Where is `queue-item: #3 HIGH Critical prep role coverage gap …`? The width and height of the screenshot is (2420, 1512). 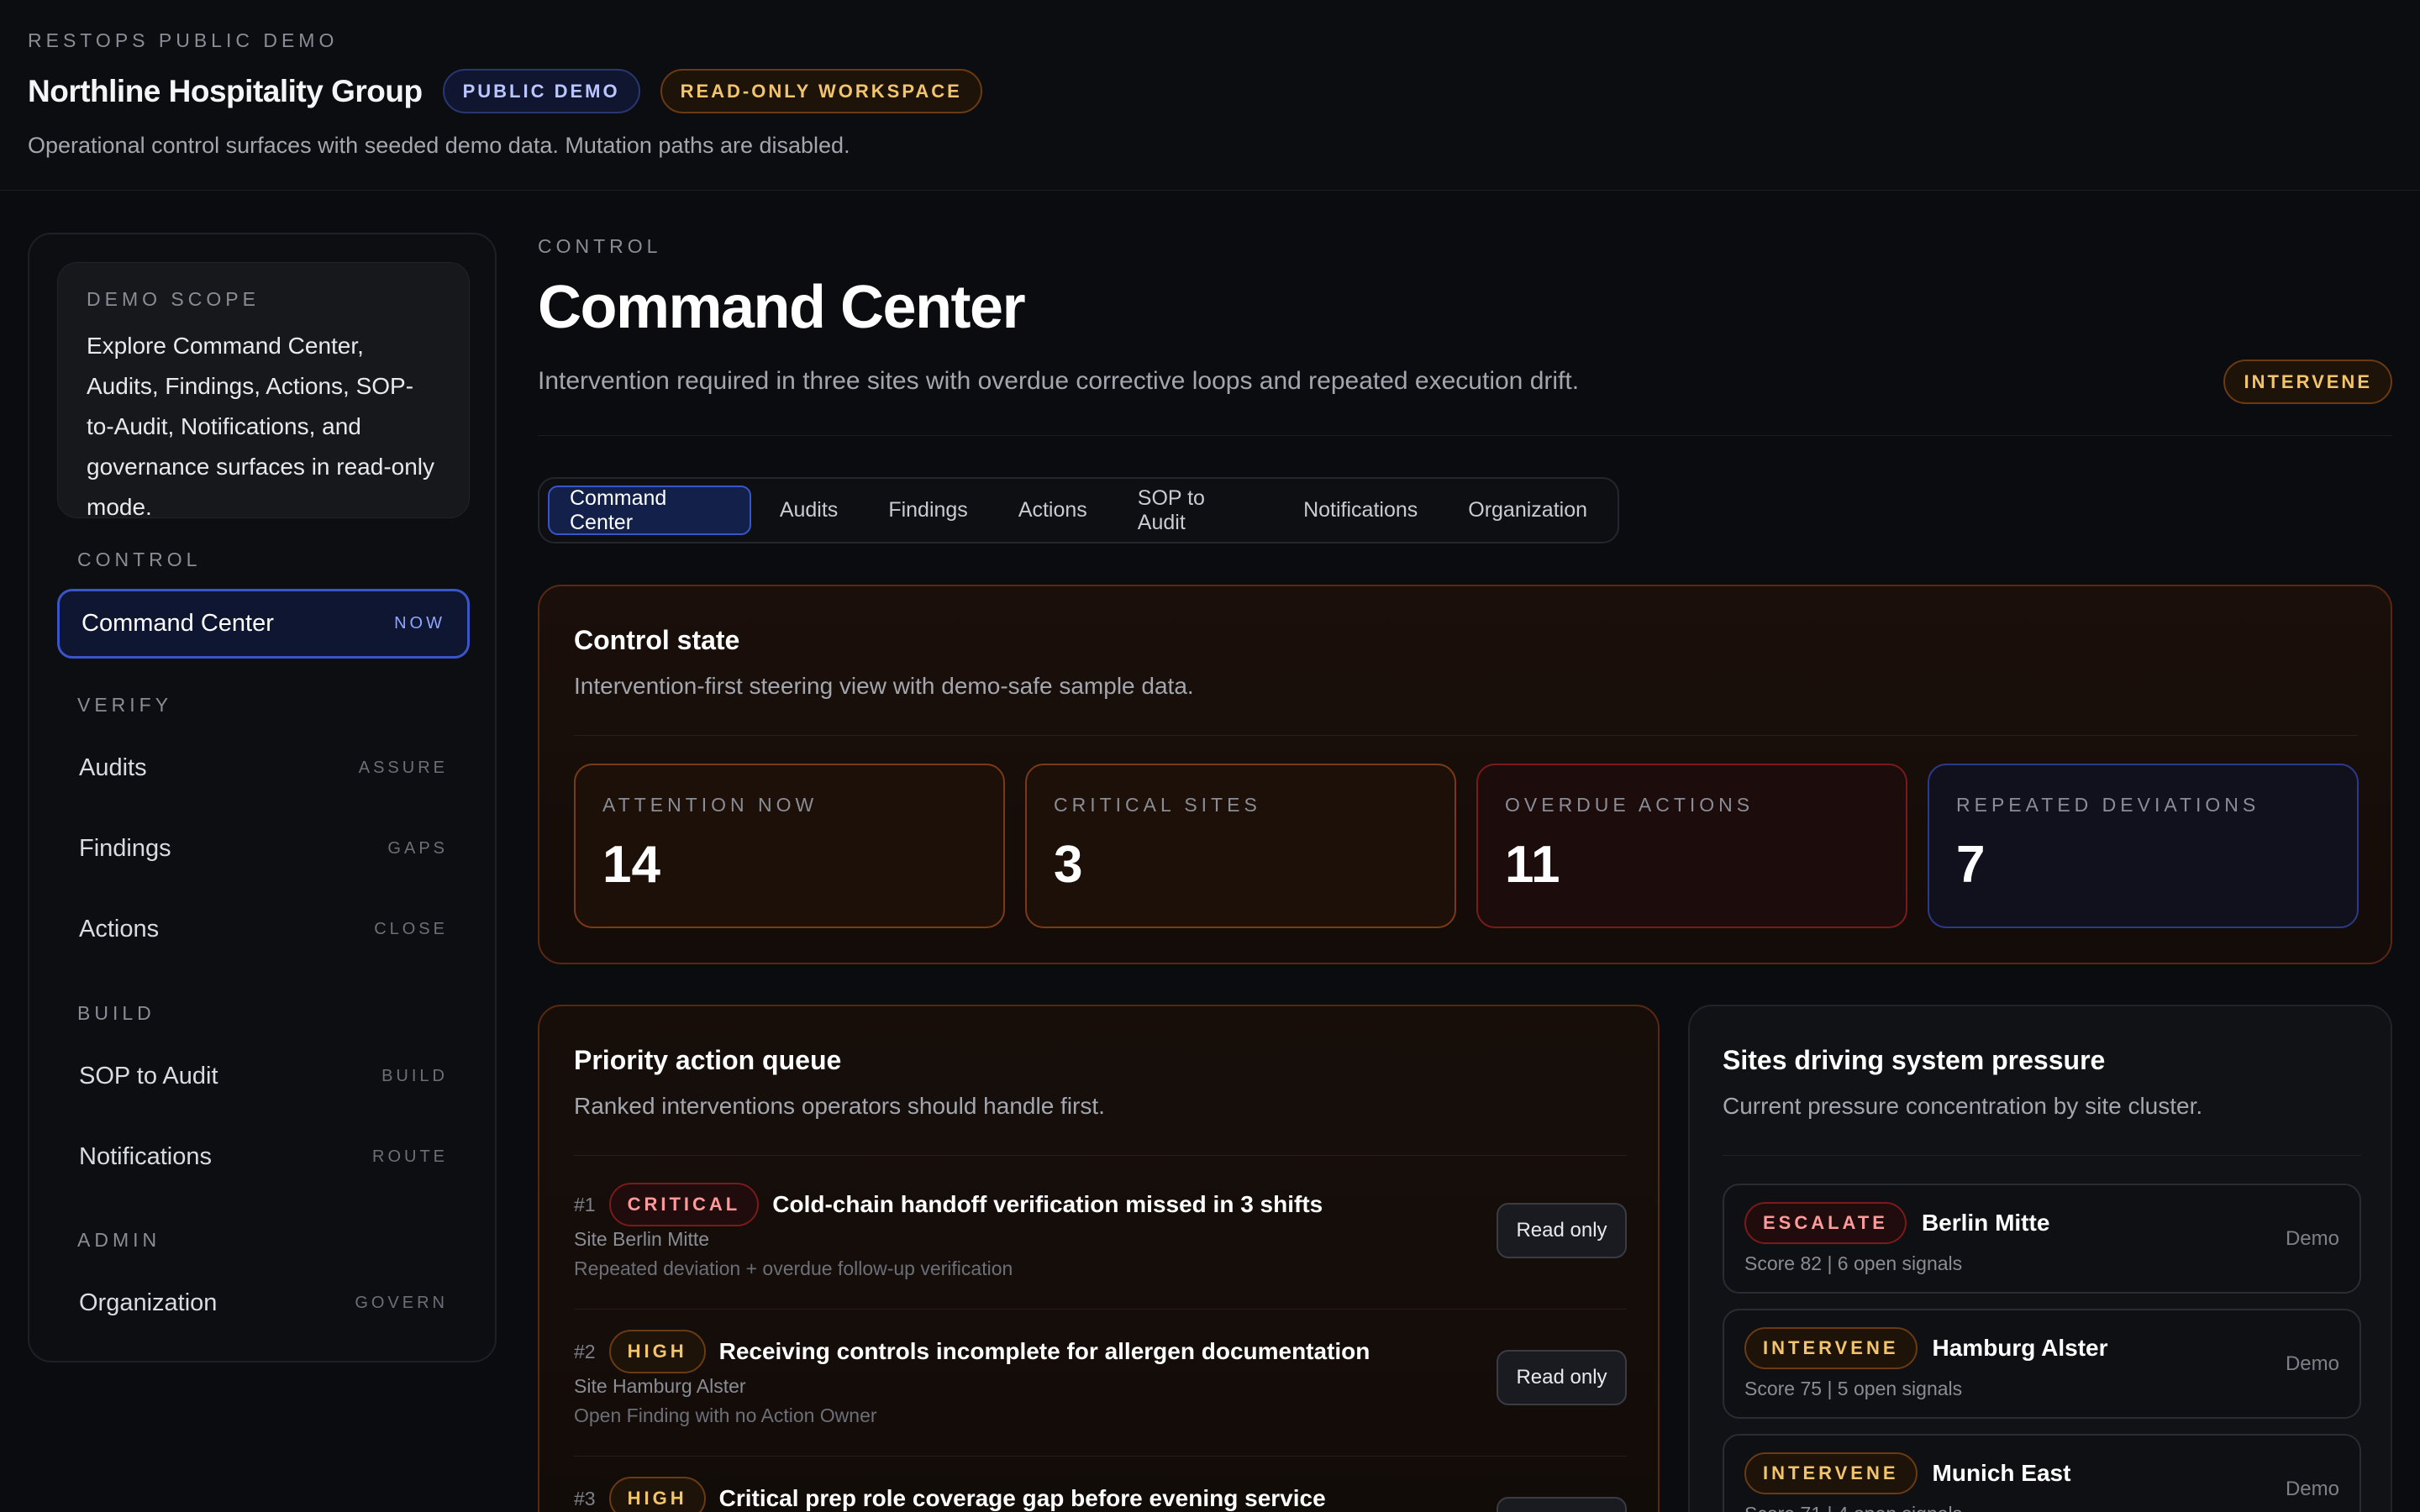 queue-item: #3 HIGH Critical prep role coverage gap … is located at coordinates (1101, 1494).